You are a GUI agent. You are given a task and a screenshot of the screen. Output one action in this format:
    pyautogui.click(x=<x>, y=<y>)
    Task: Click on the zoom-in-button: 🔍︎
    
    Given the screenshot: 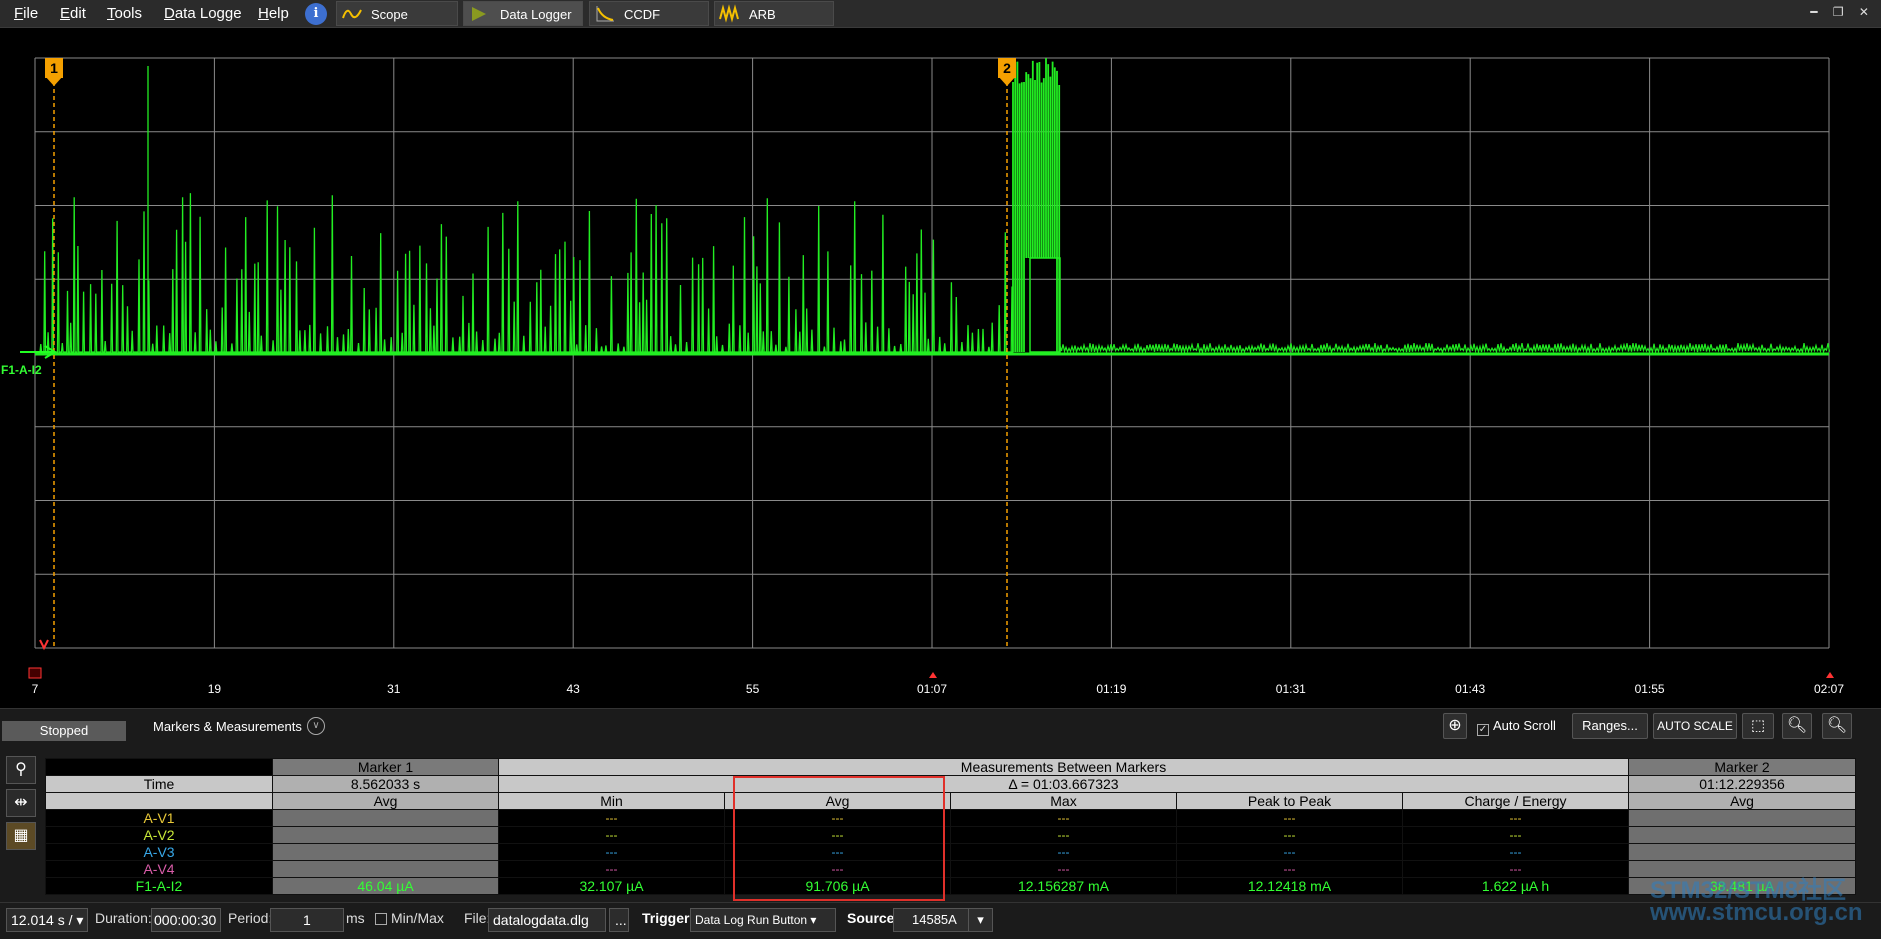 What is the action you would take?
    pyautogui.click(x=1797, y=726)
    